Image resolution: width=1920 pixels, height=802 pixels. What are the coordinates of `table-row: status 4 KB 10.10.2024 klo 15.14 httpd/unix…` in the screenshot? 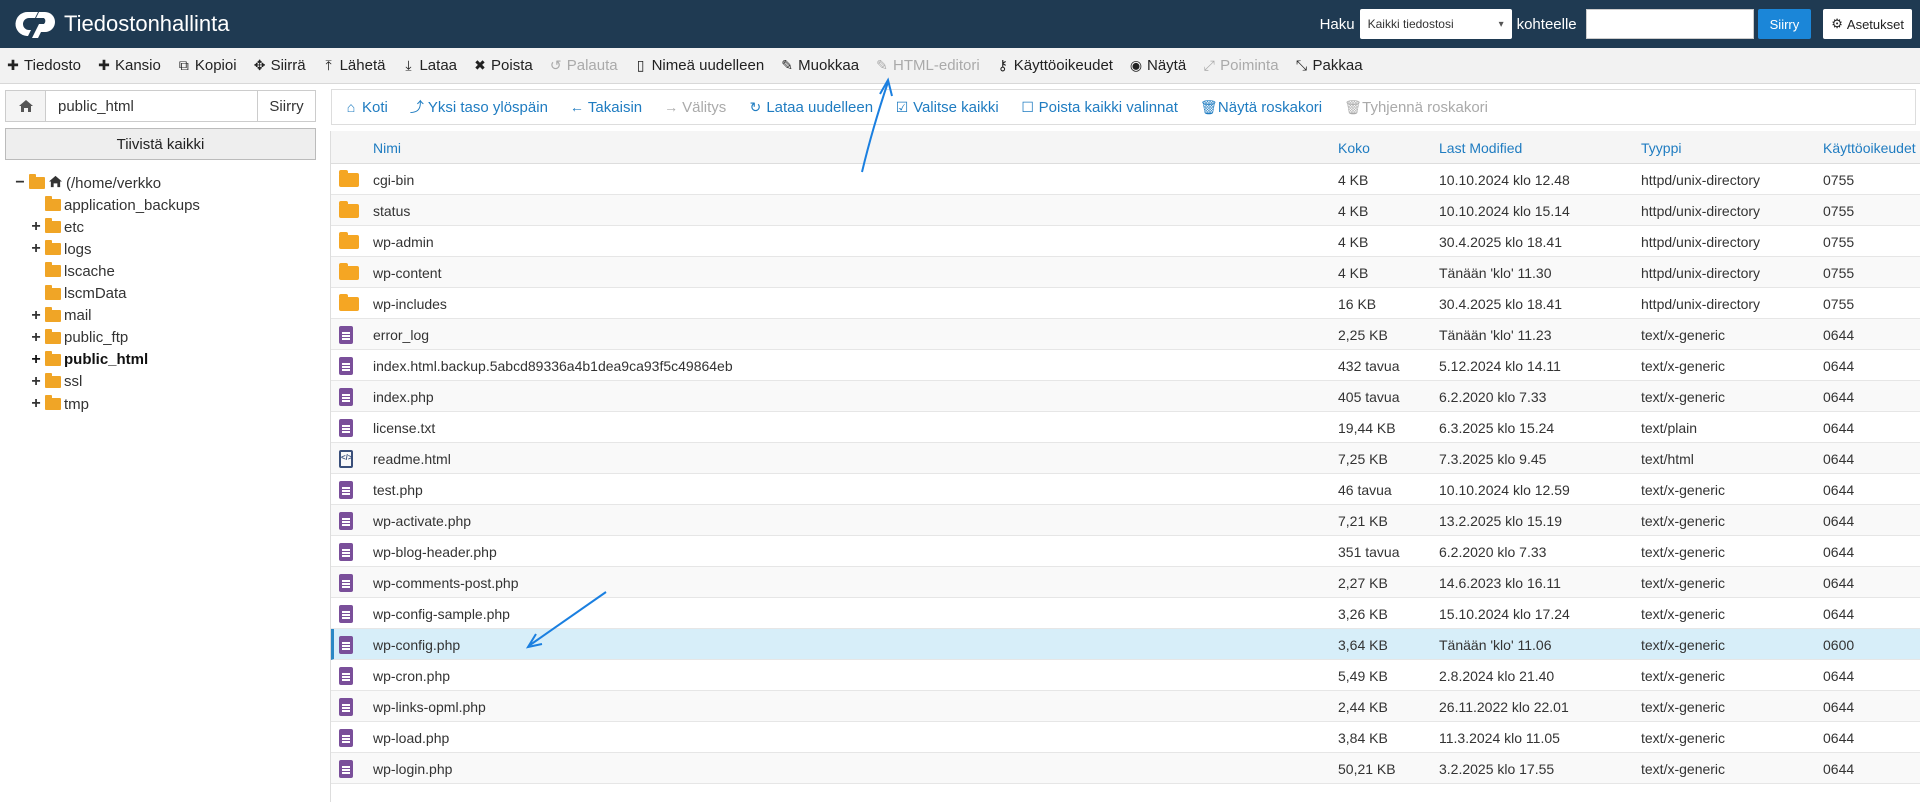 It's located at (1125, 210).